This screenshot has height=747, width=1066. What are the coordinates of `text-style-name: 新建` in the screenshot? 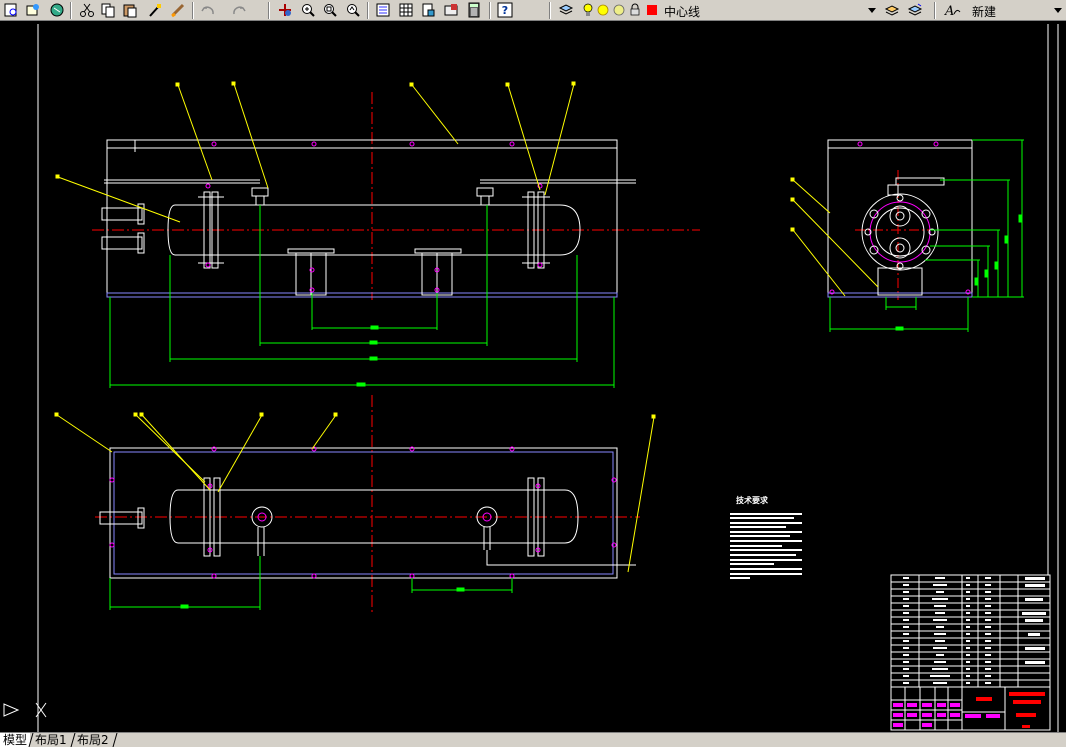 It's located at (984, 12).